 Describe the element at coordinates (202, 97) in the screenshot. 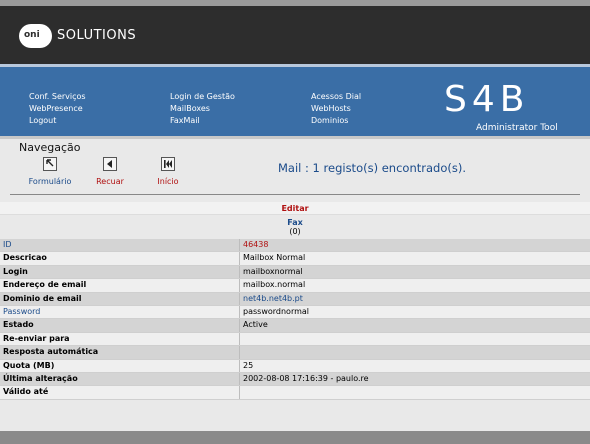

I see `nav-link-login-gestao: Login de Gestão` at that location.